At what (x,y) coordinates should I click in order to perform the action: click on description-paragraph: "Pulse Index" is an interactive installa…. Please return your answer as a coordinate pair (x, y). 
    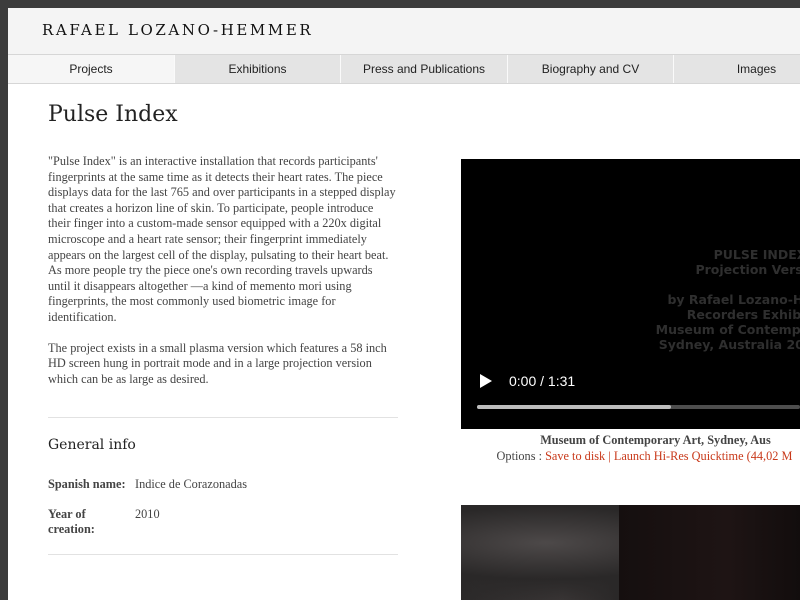
    Looking at the image, I should click on (222, 239).